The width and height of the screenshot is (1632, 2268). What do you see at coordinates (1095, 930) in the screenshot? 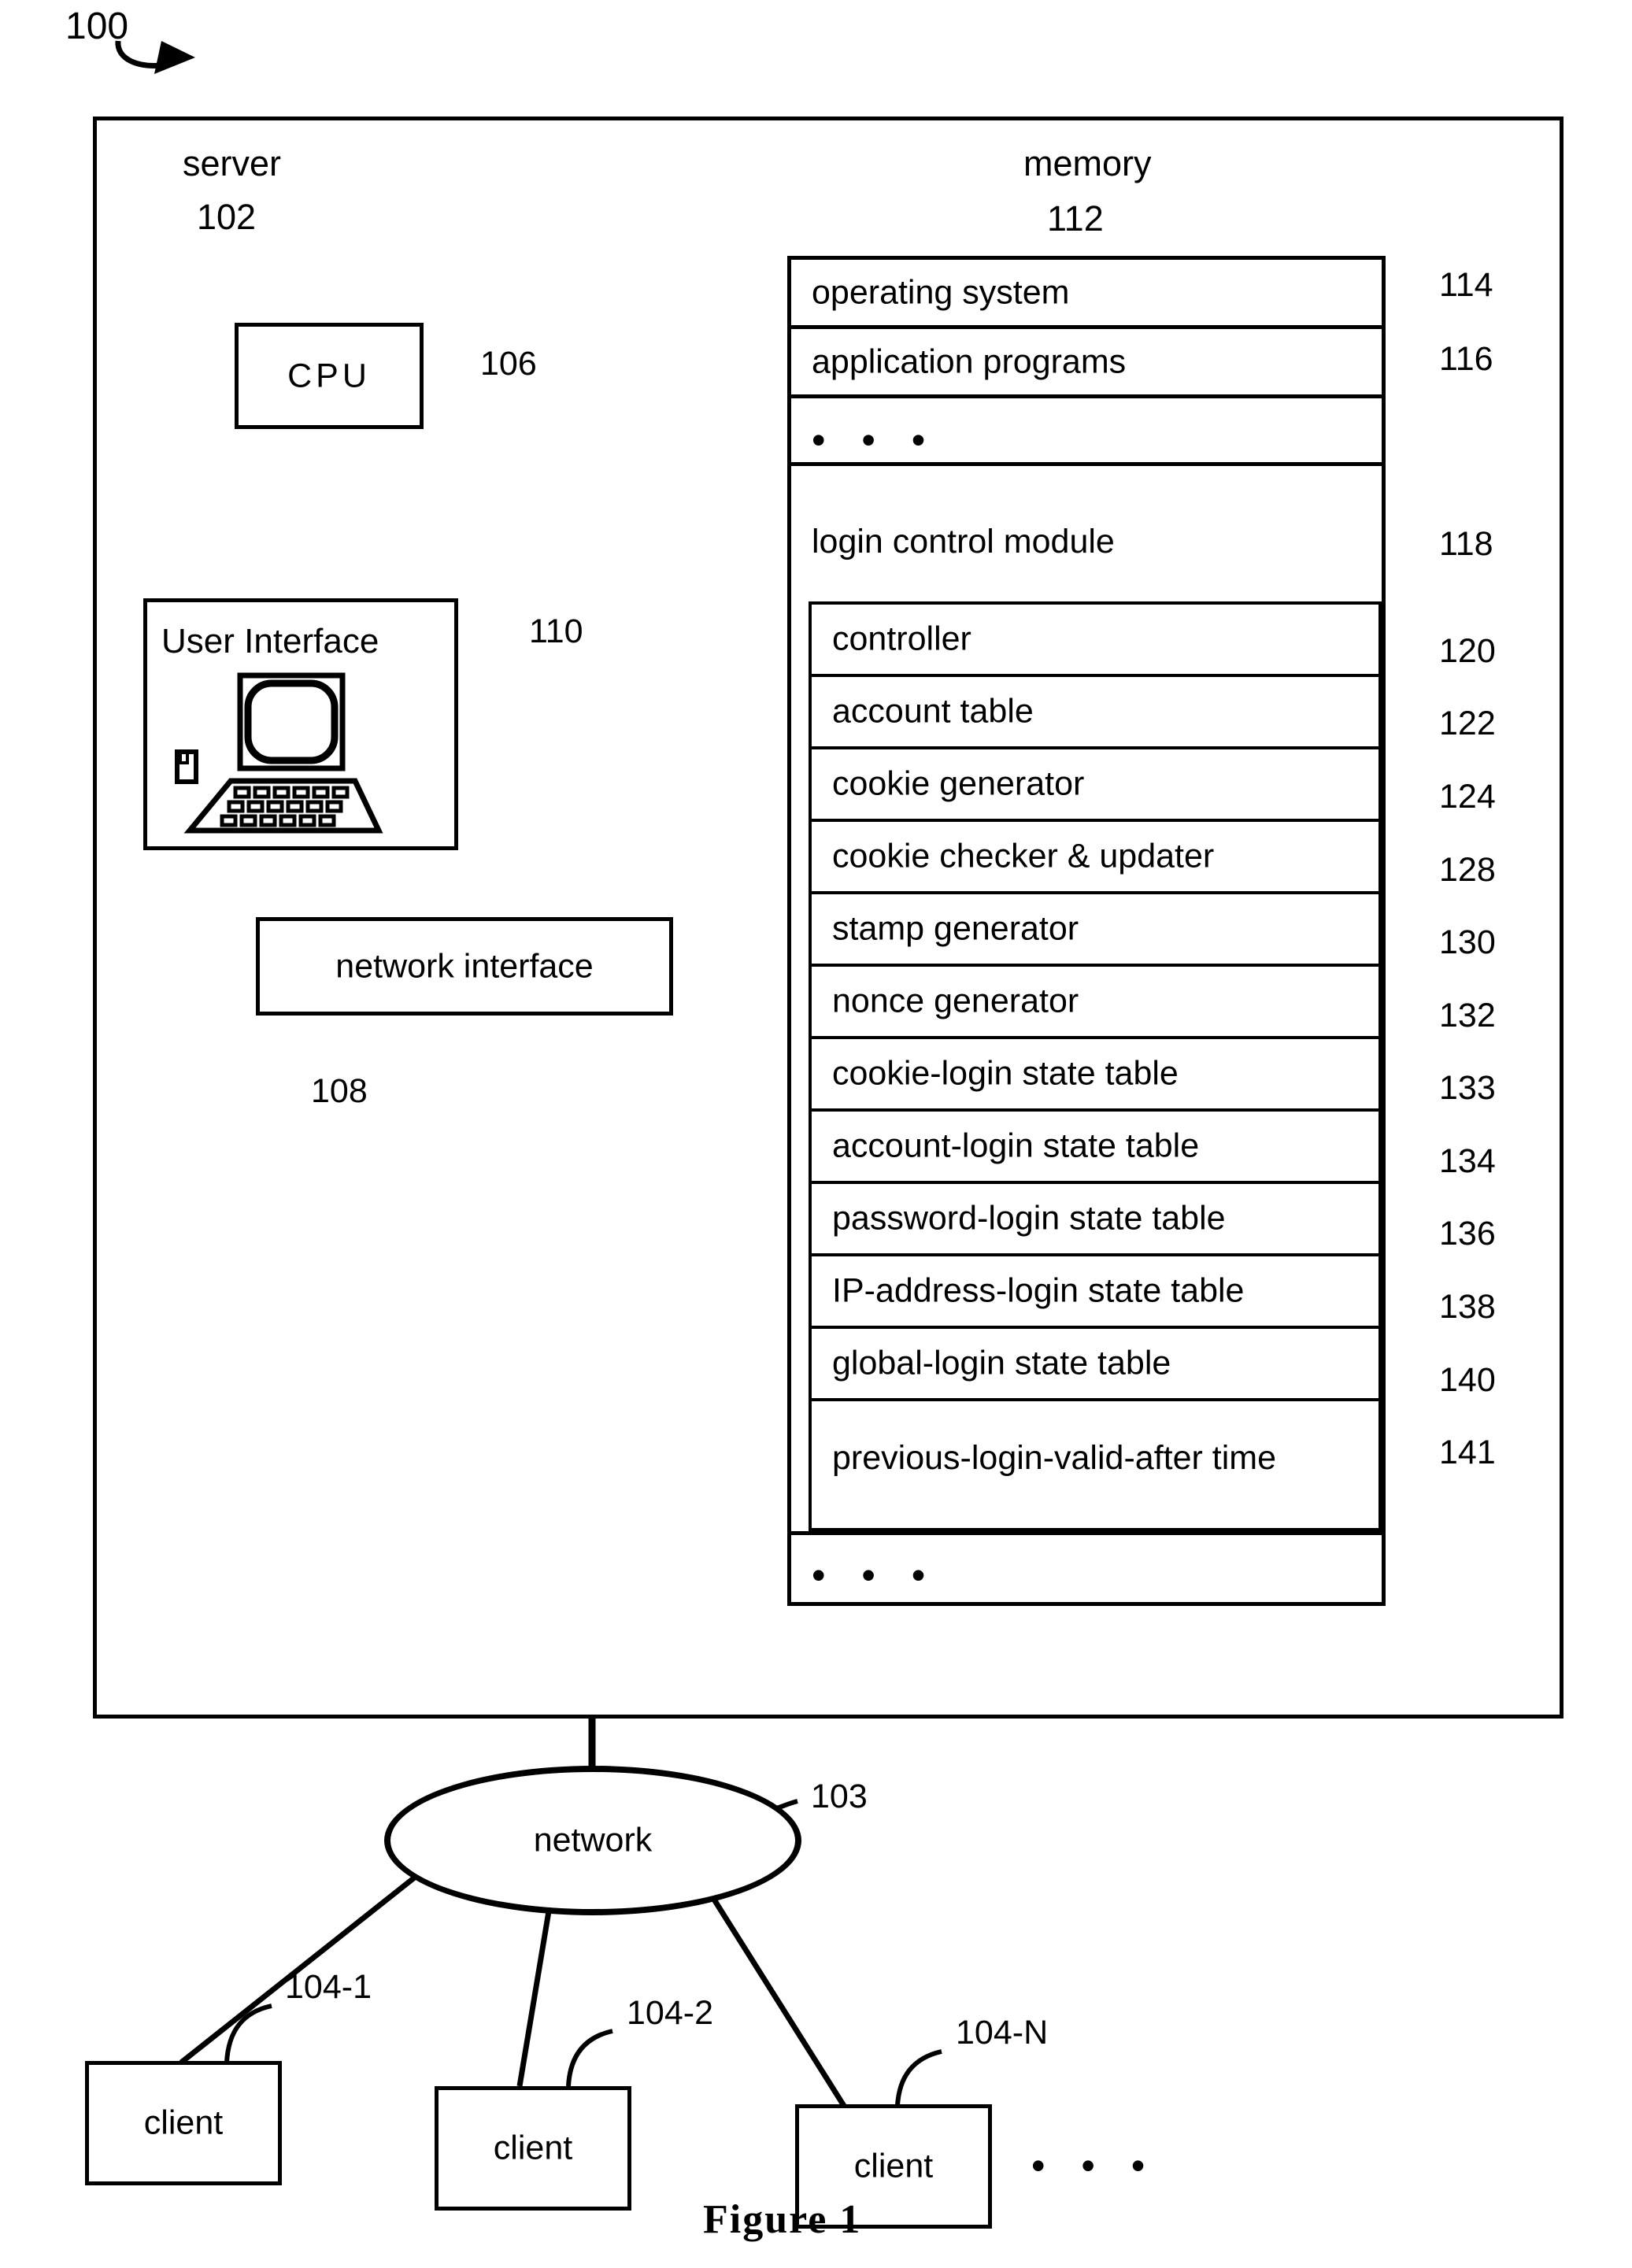
I see `lcm-item-stamp-generator: stamp generator` at bounding box center [1095, 930].